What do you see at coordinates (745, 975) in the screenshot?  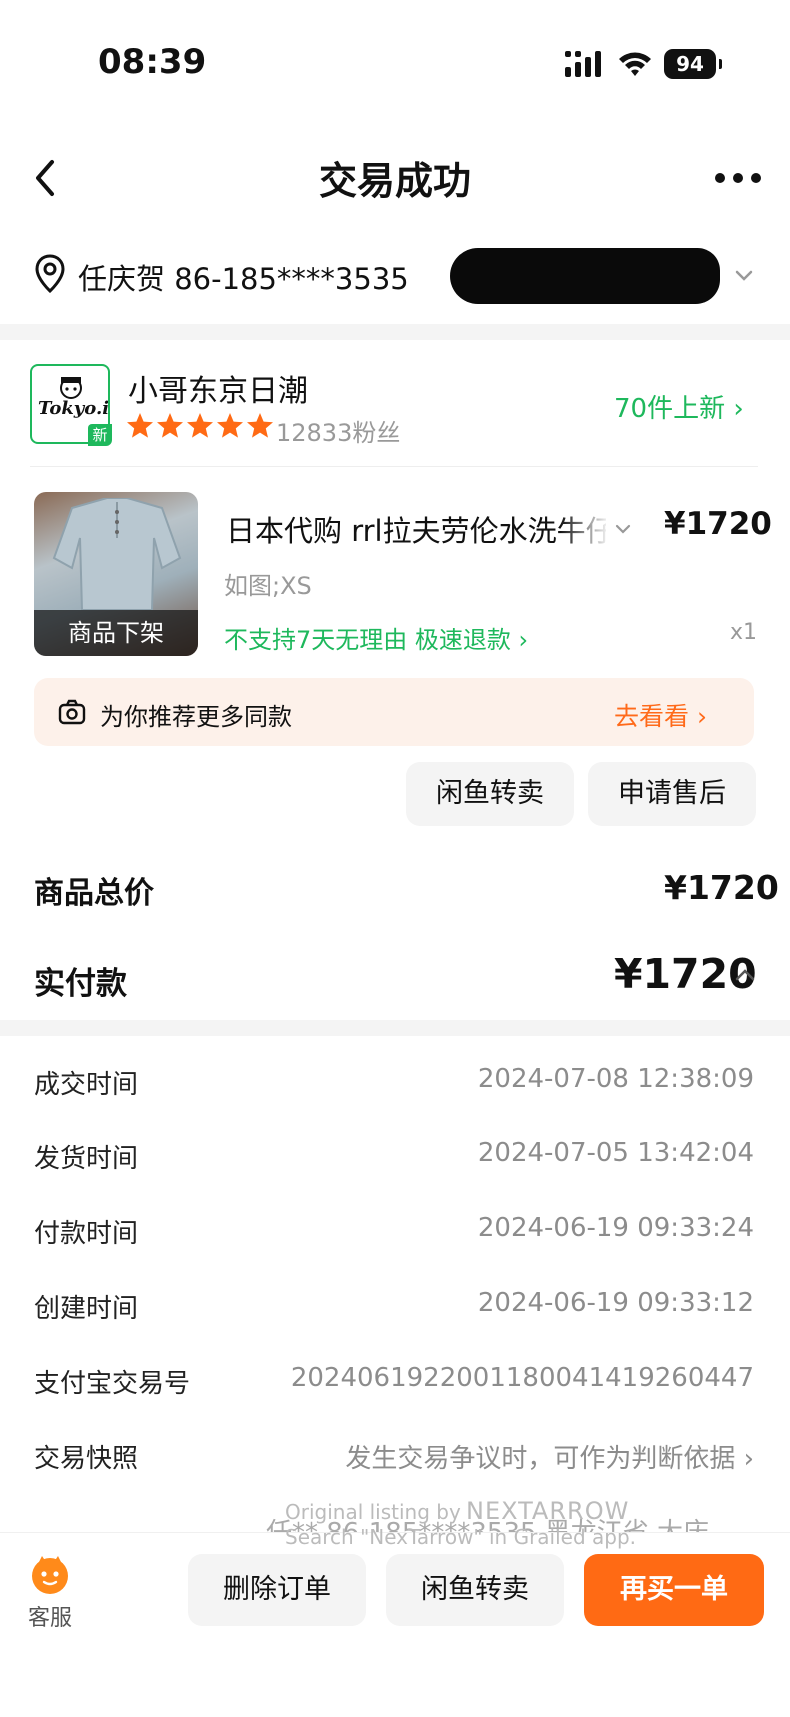 I see `chevron-up-icon` at bounding box center [745, 975].